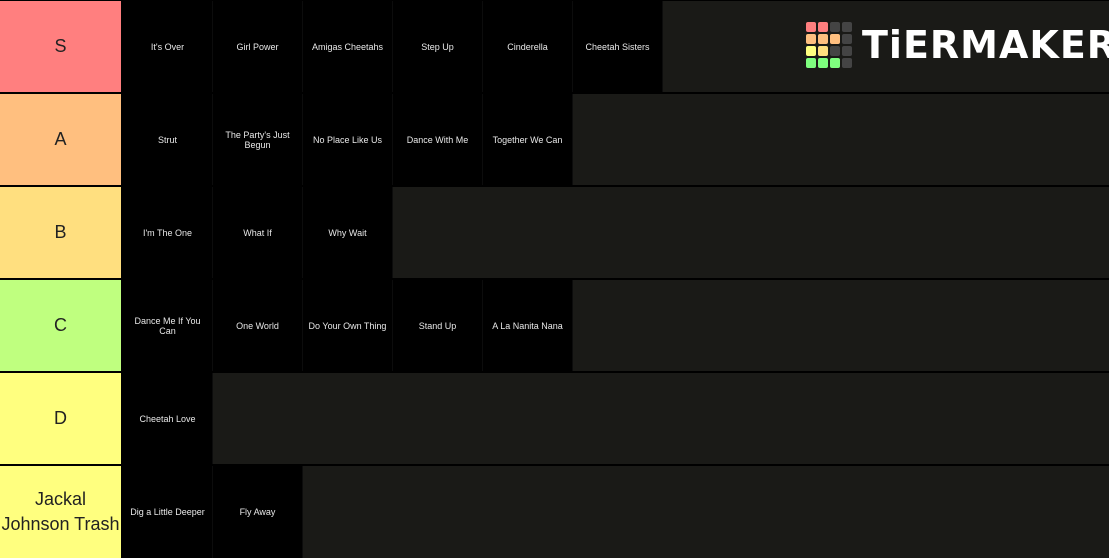 The image size is (1109, 558). Describe the element at coordinates (616, 232) in the screenshot. I see `tier-items-area: I'm The One What If Why Wait` at that location.